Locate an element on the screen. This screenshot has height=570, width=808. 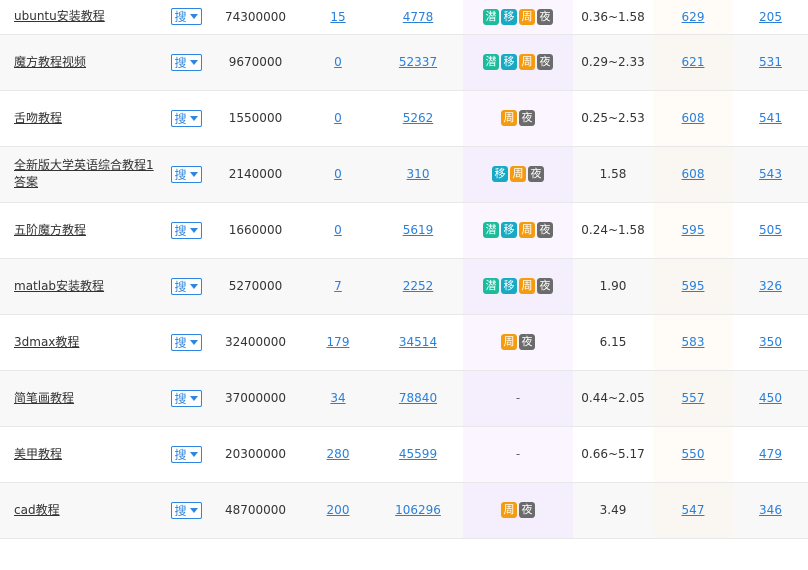
keyword-cell: ubuntu安装教程 is located at coordinates (82, 17).